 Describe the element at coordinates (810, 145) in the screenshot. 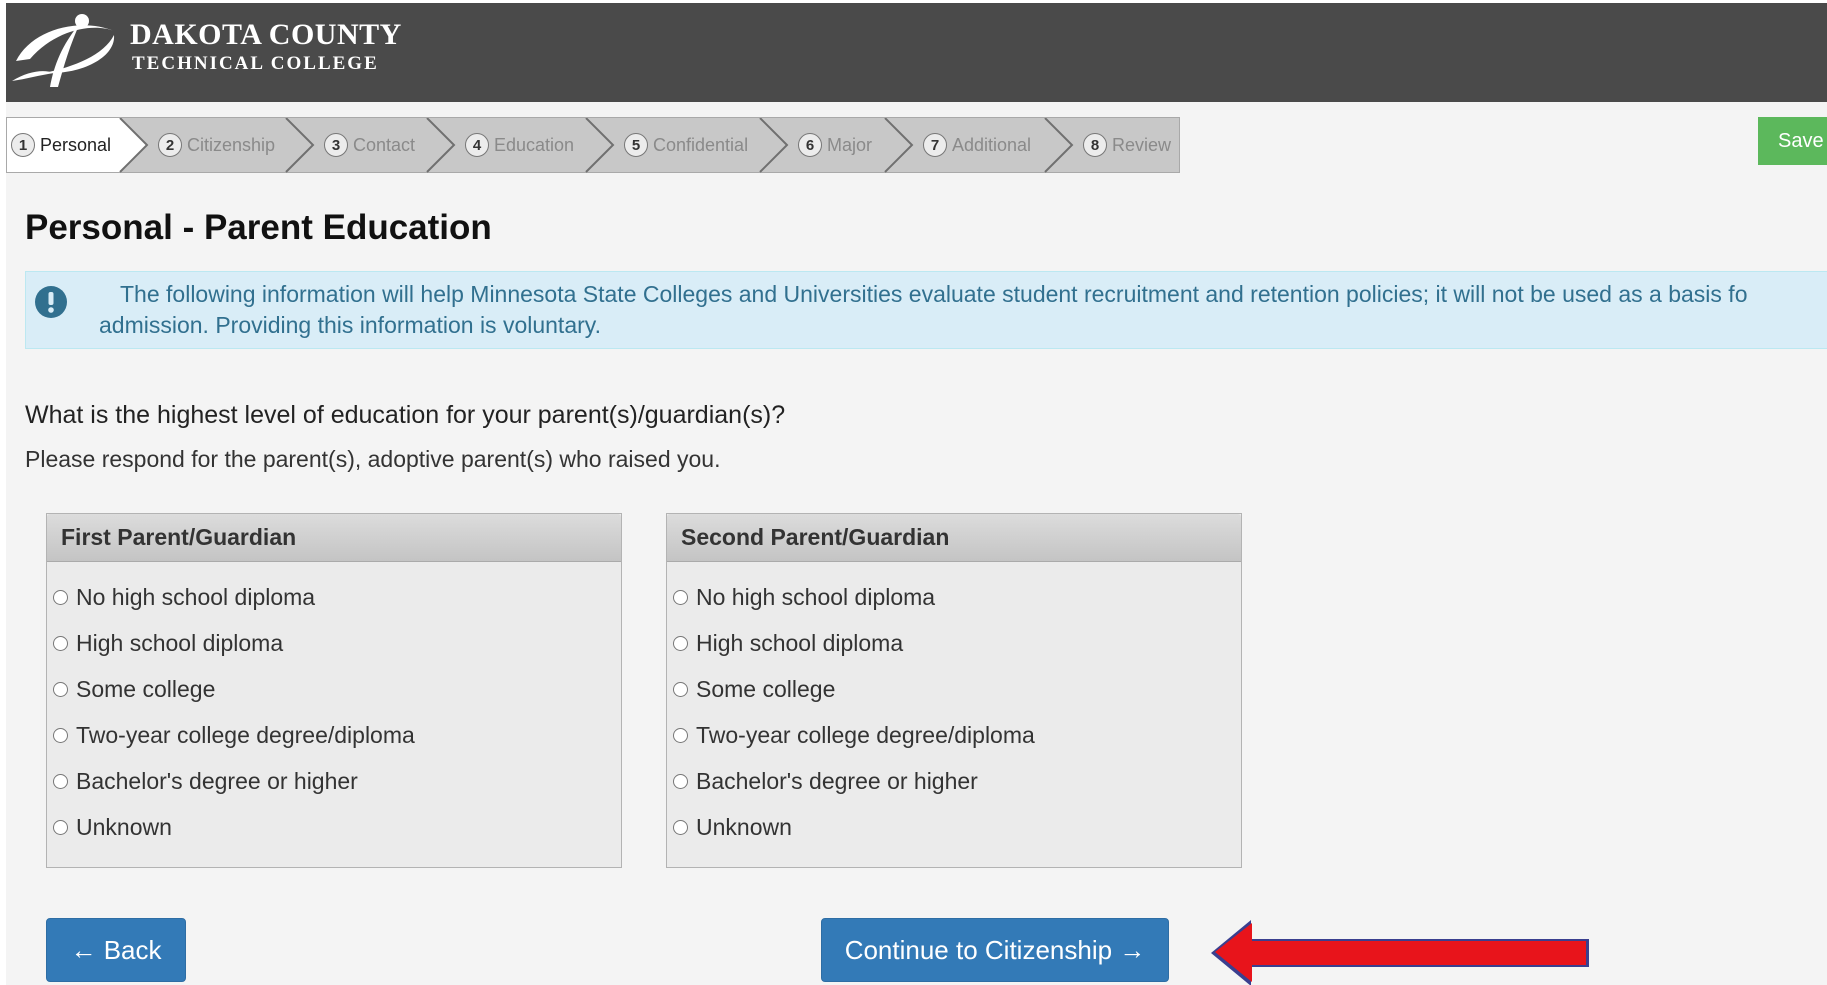

I see `step-number: 6` at that location.